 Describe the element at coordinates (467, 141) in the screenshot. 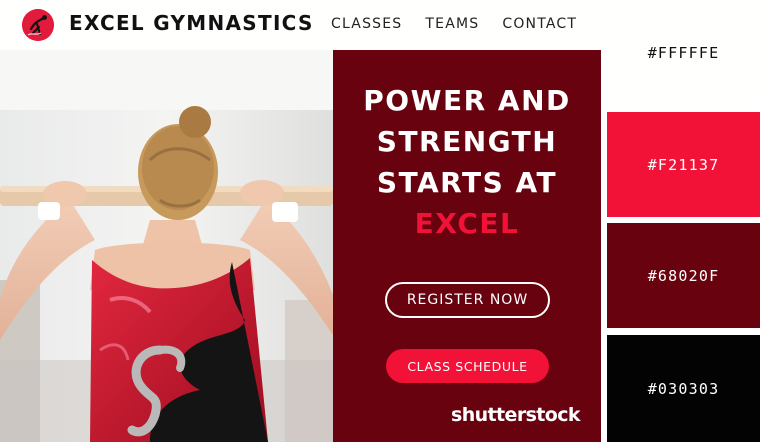

I see `headline-line-2: STRENGTH` at that location.